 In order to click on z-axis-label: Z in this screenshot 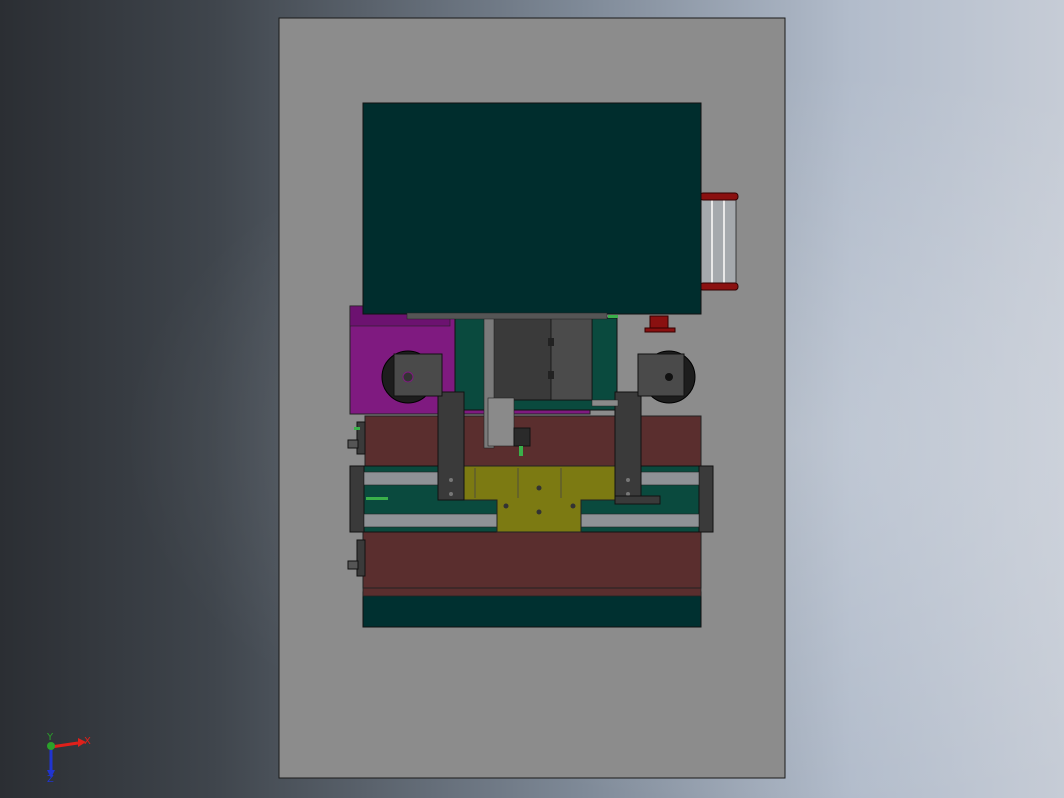, I will do `click(50, 779)`.